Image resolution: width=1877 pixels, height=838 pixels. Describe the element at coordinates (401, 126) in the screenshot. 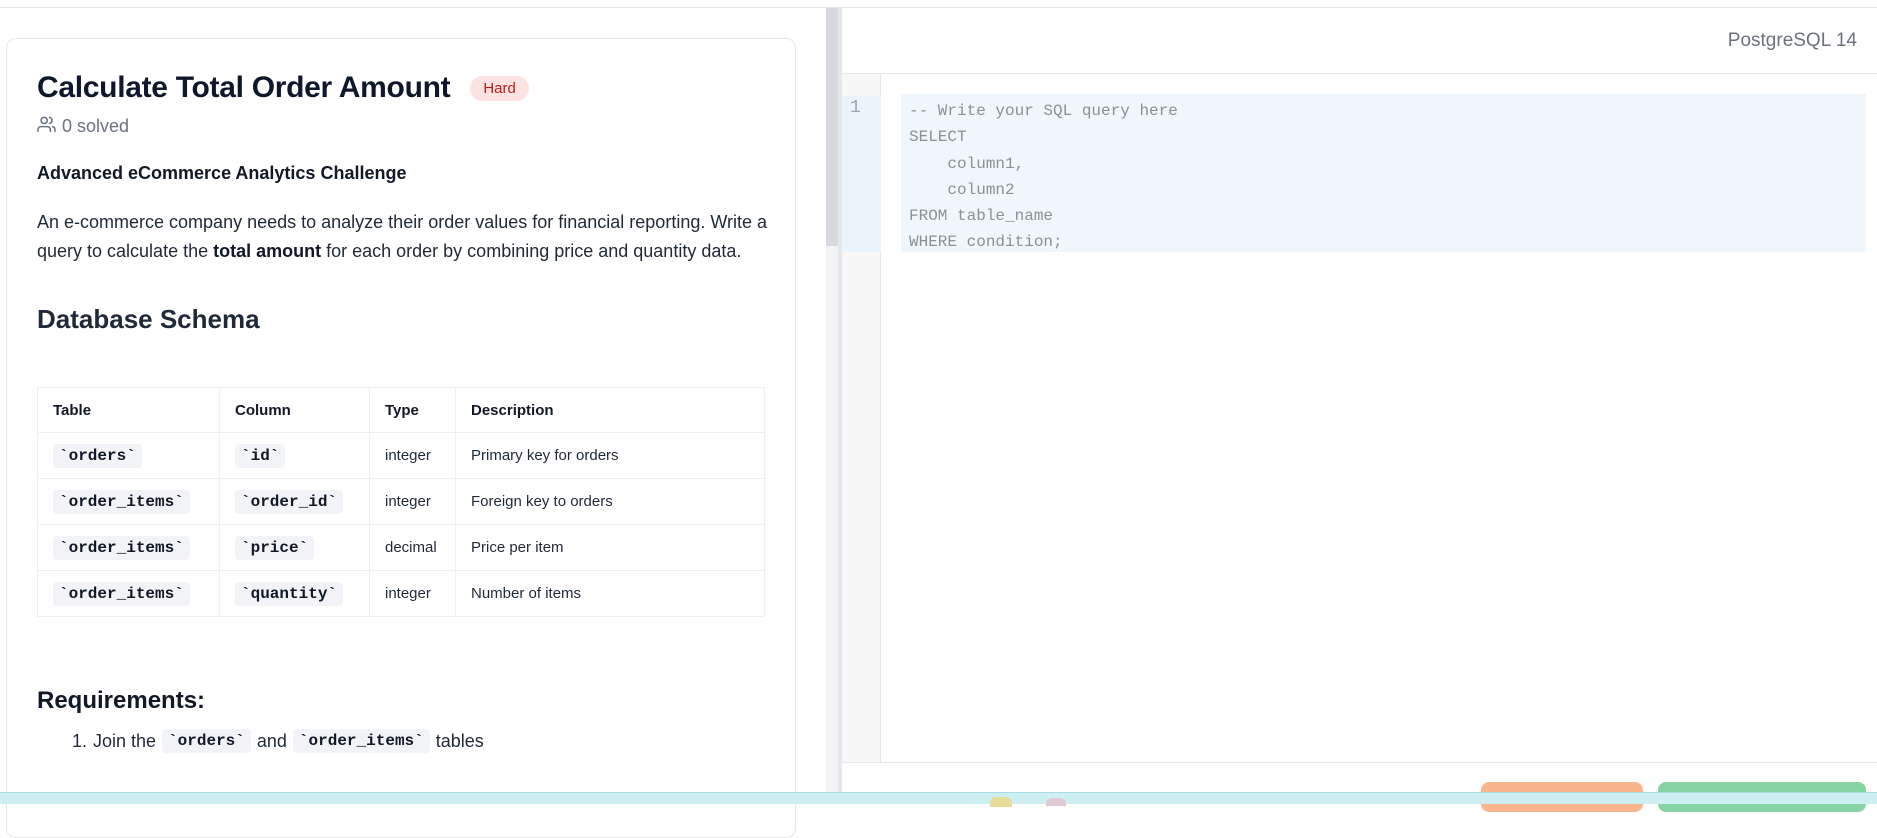

I see `solved-count: 0 solved` at that location.